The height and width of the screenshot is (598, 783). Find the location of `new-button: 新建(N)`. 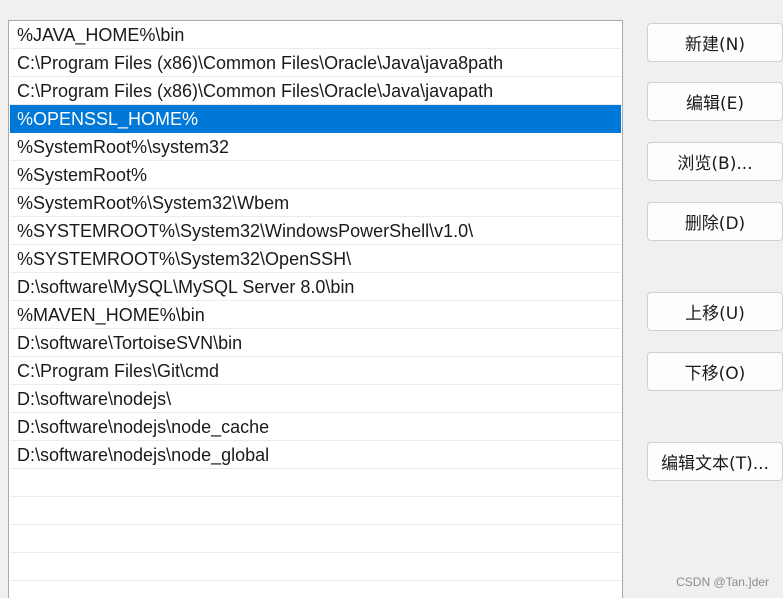

new-button: 新建(N) is located at coordinates (715, 42).